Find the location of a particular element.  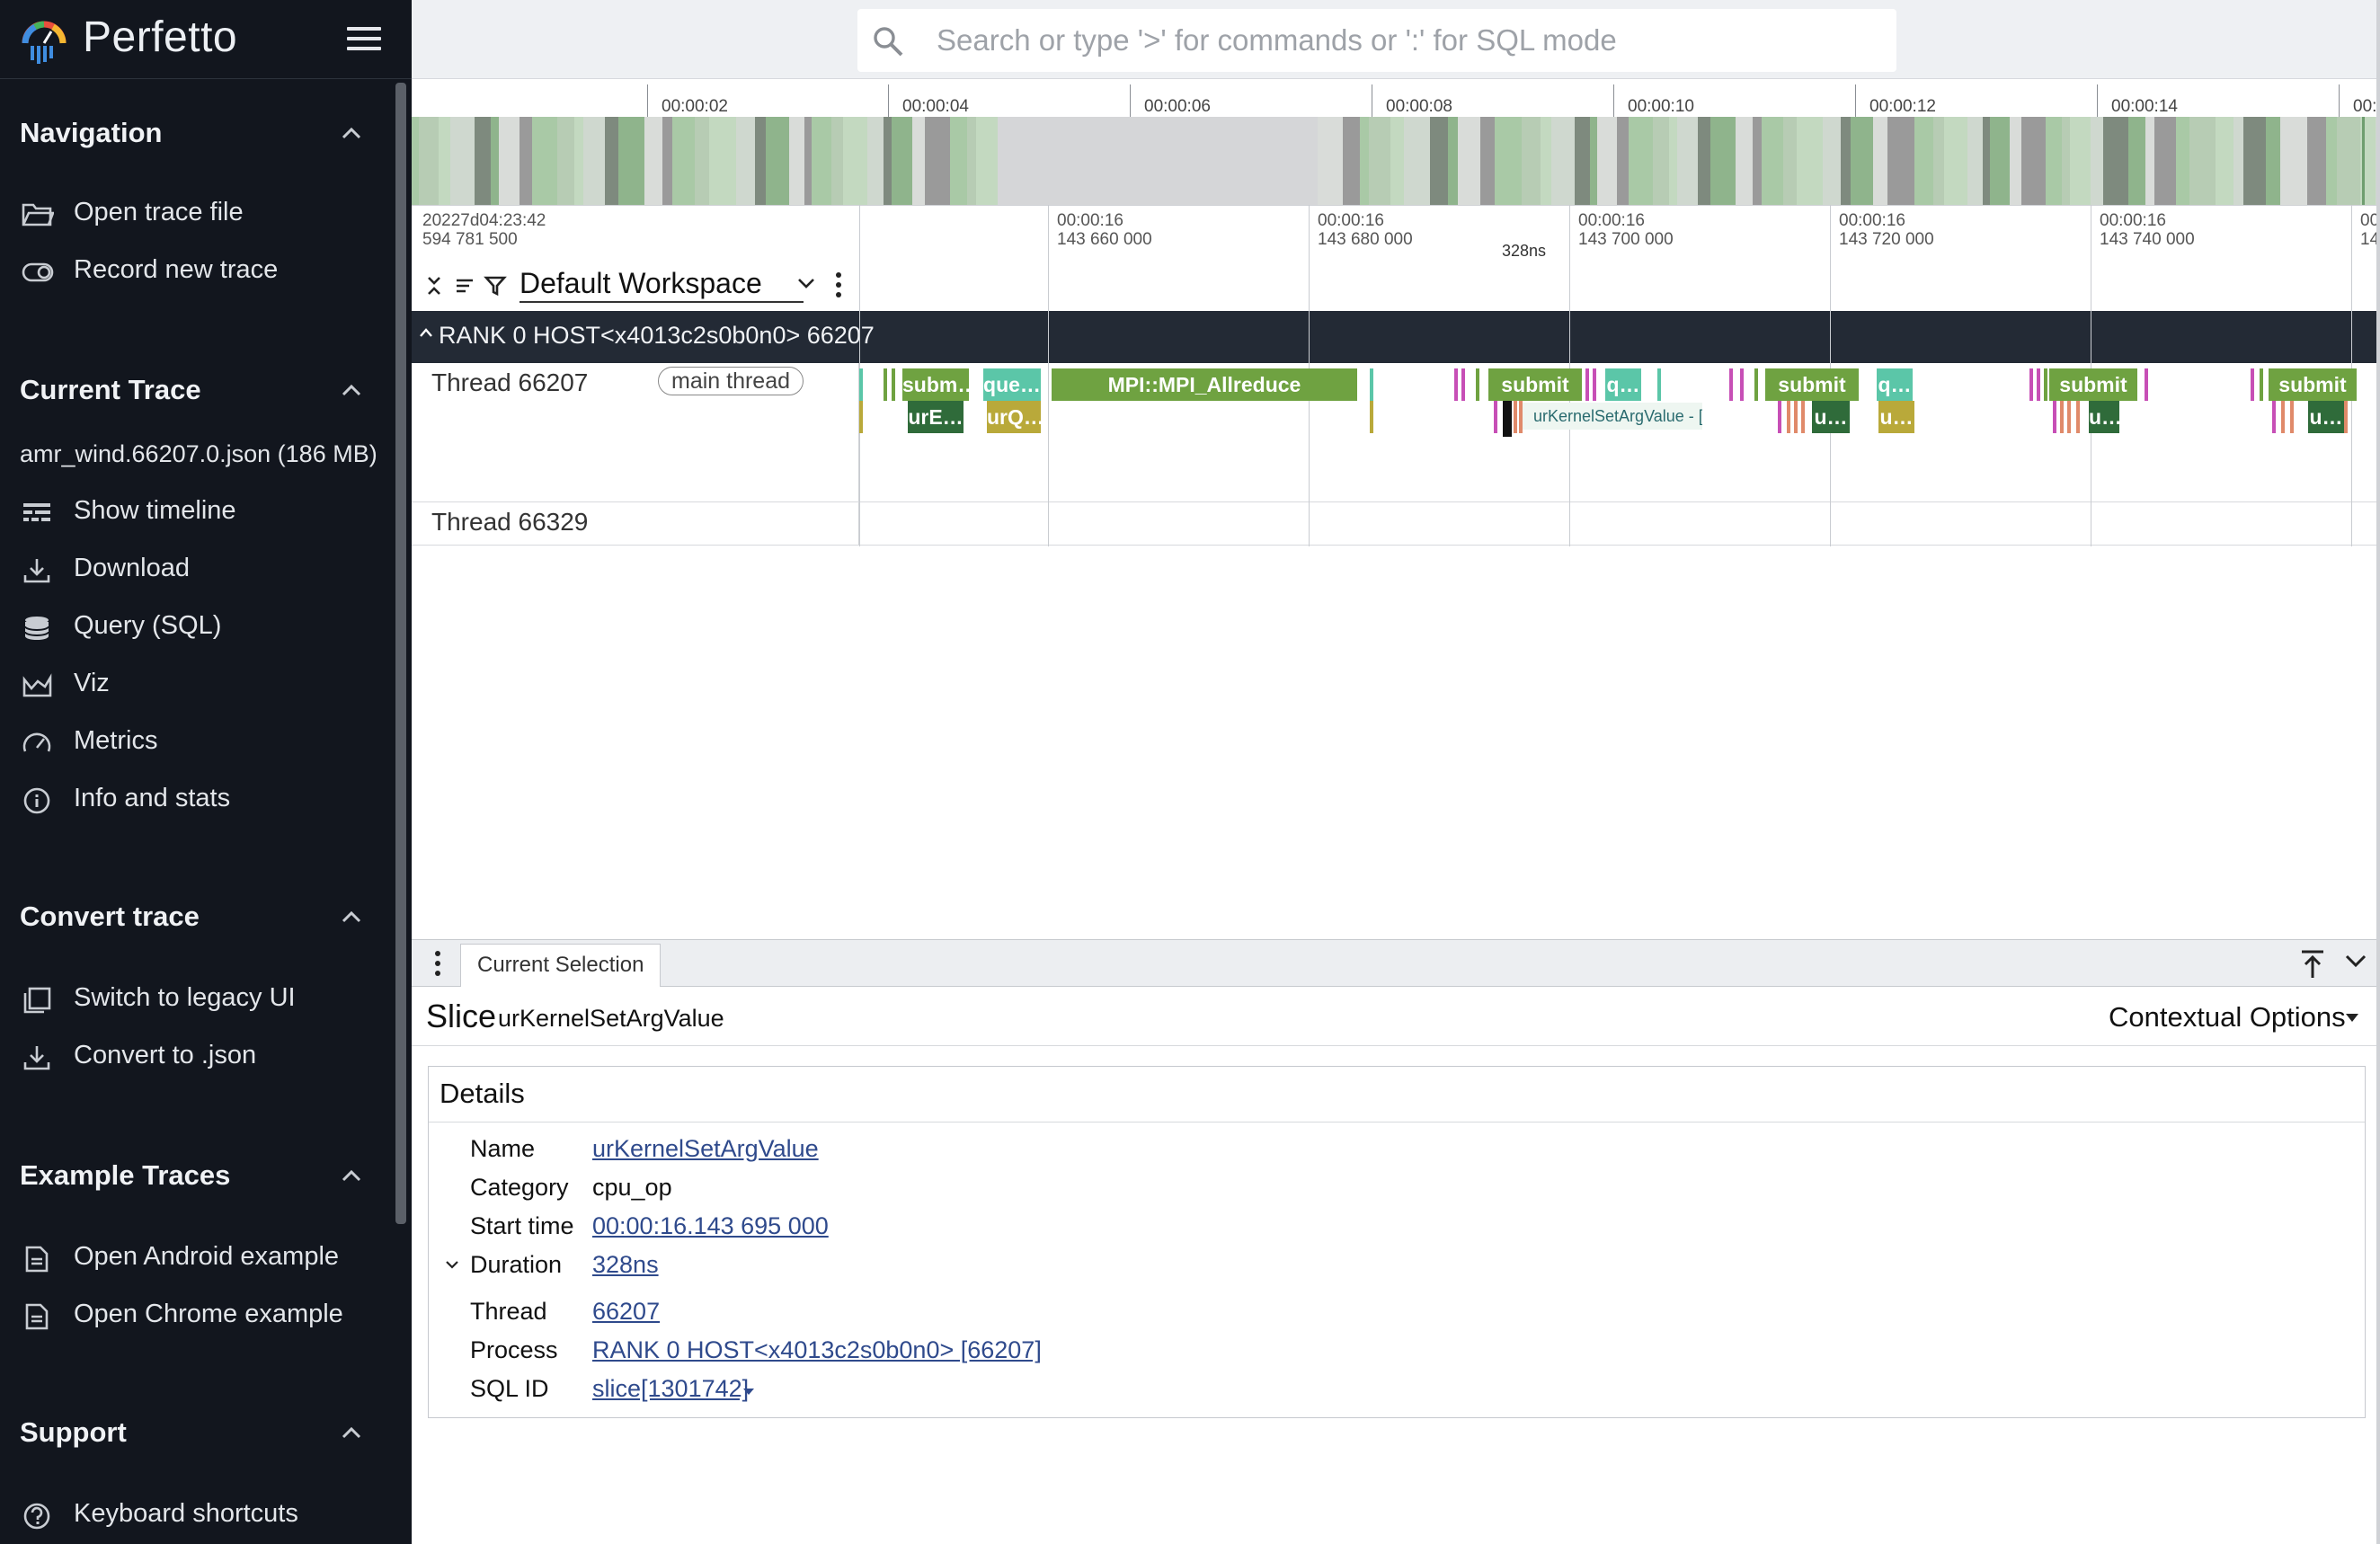

overview-heatmap is located at coordinates (1396, 161).